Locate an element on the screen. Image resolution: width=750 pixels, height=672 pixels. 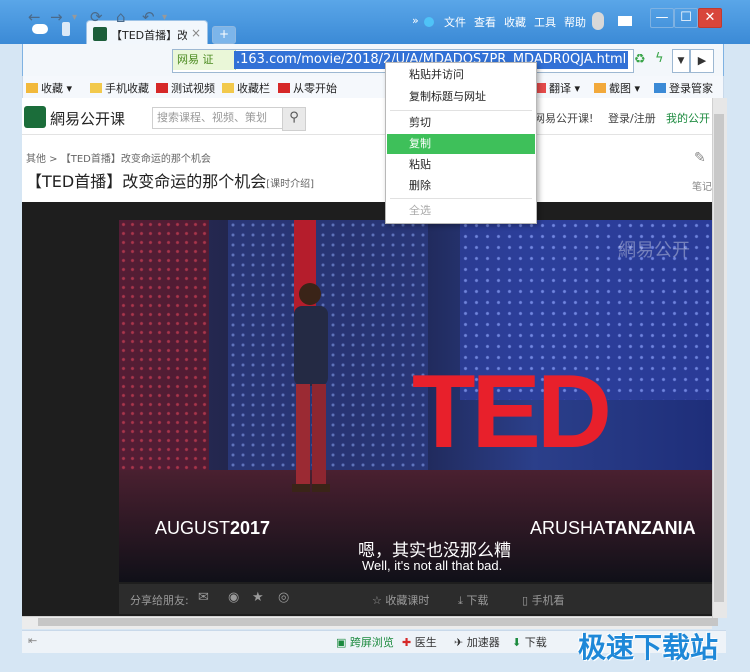
menu-item-delete: 删除 is located at coordinates (461, 186).